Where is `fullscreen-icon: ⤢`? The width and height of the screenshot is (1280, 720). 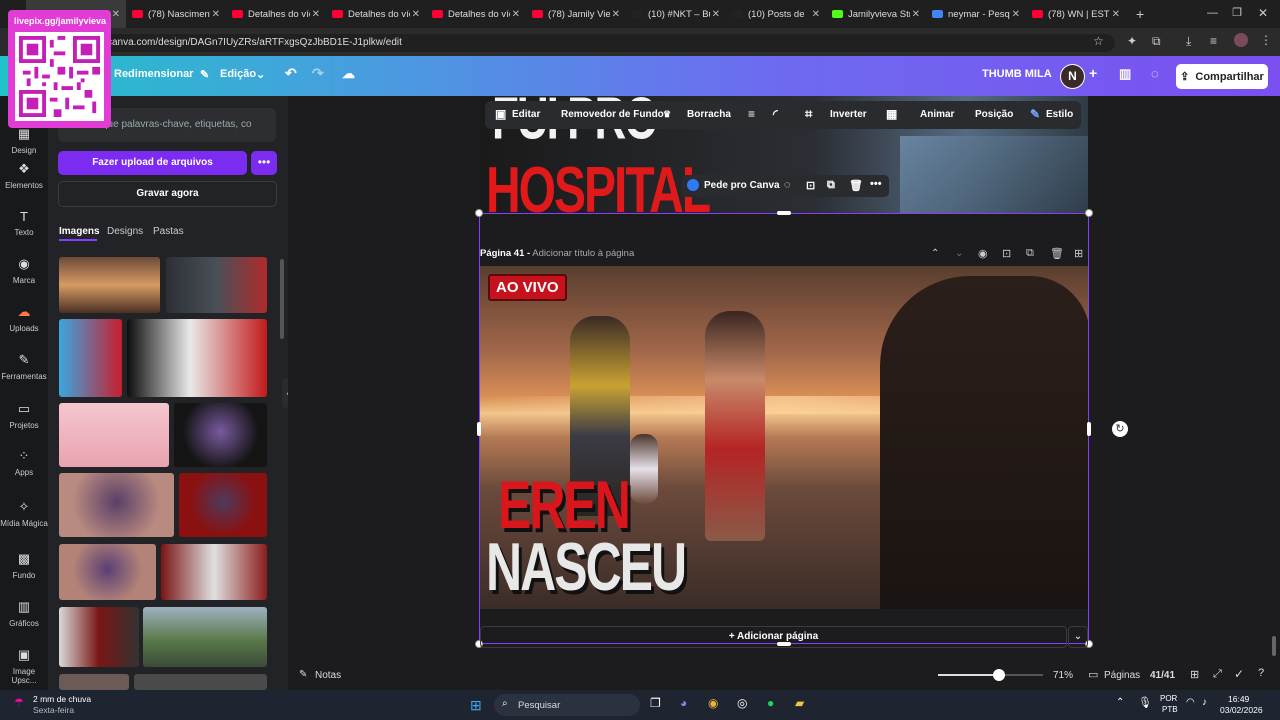
fullscreen-icon: ⤢ is located at coordinates (1217, 674).